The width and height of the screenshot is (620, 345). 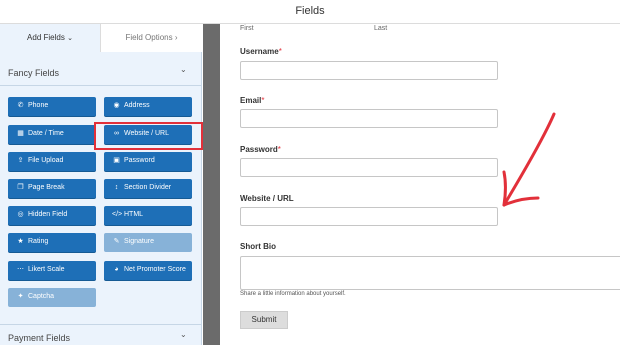 I want to click on field-button-page-break: ❐ Page Break, so click(x=52, y=188).